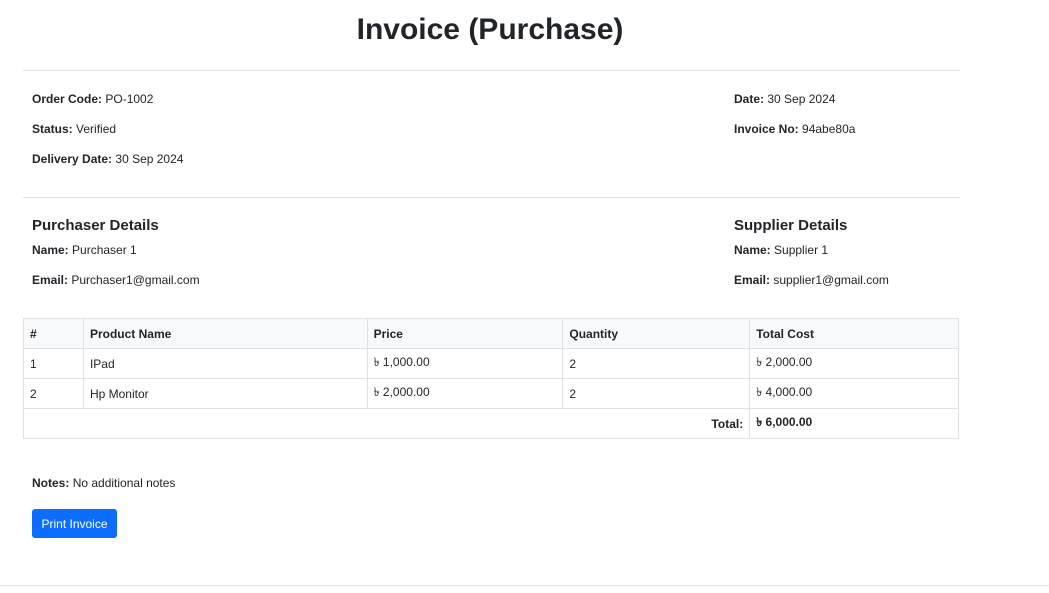  I want to click on col-header-total-cost: Total Cost, so click(854, 333).